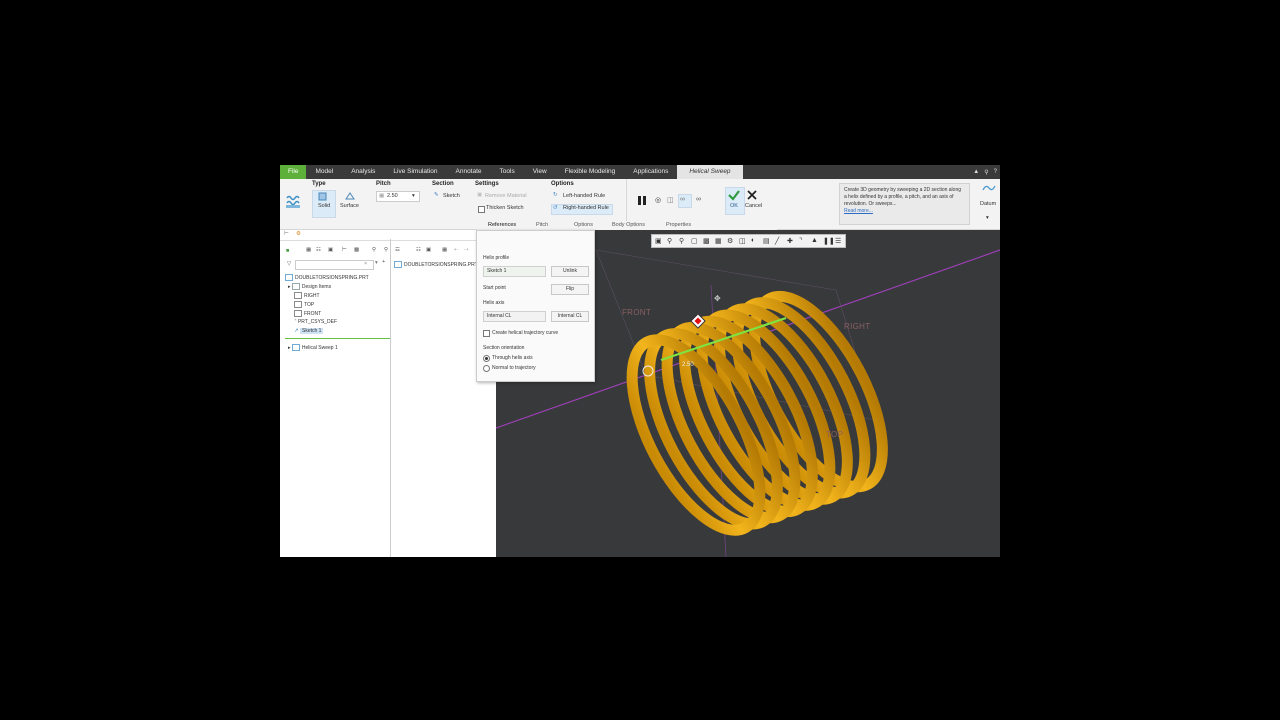 The height and width of the screenshot is (720, 1280). Describe the element at coordinates (309, 331) in the screenshot. I see `tree-item-sketch: ↗ Sketch 1` at that location.